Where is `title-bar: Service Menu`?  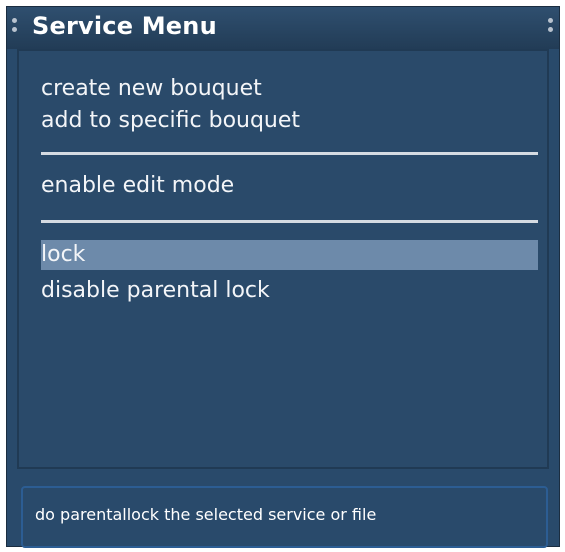
title-bar: Service Menu is located at coordinates (283, 28).